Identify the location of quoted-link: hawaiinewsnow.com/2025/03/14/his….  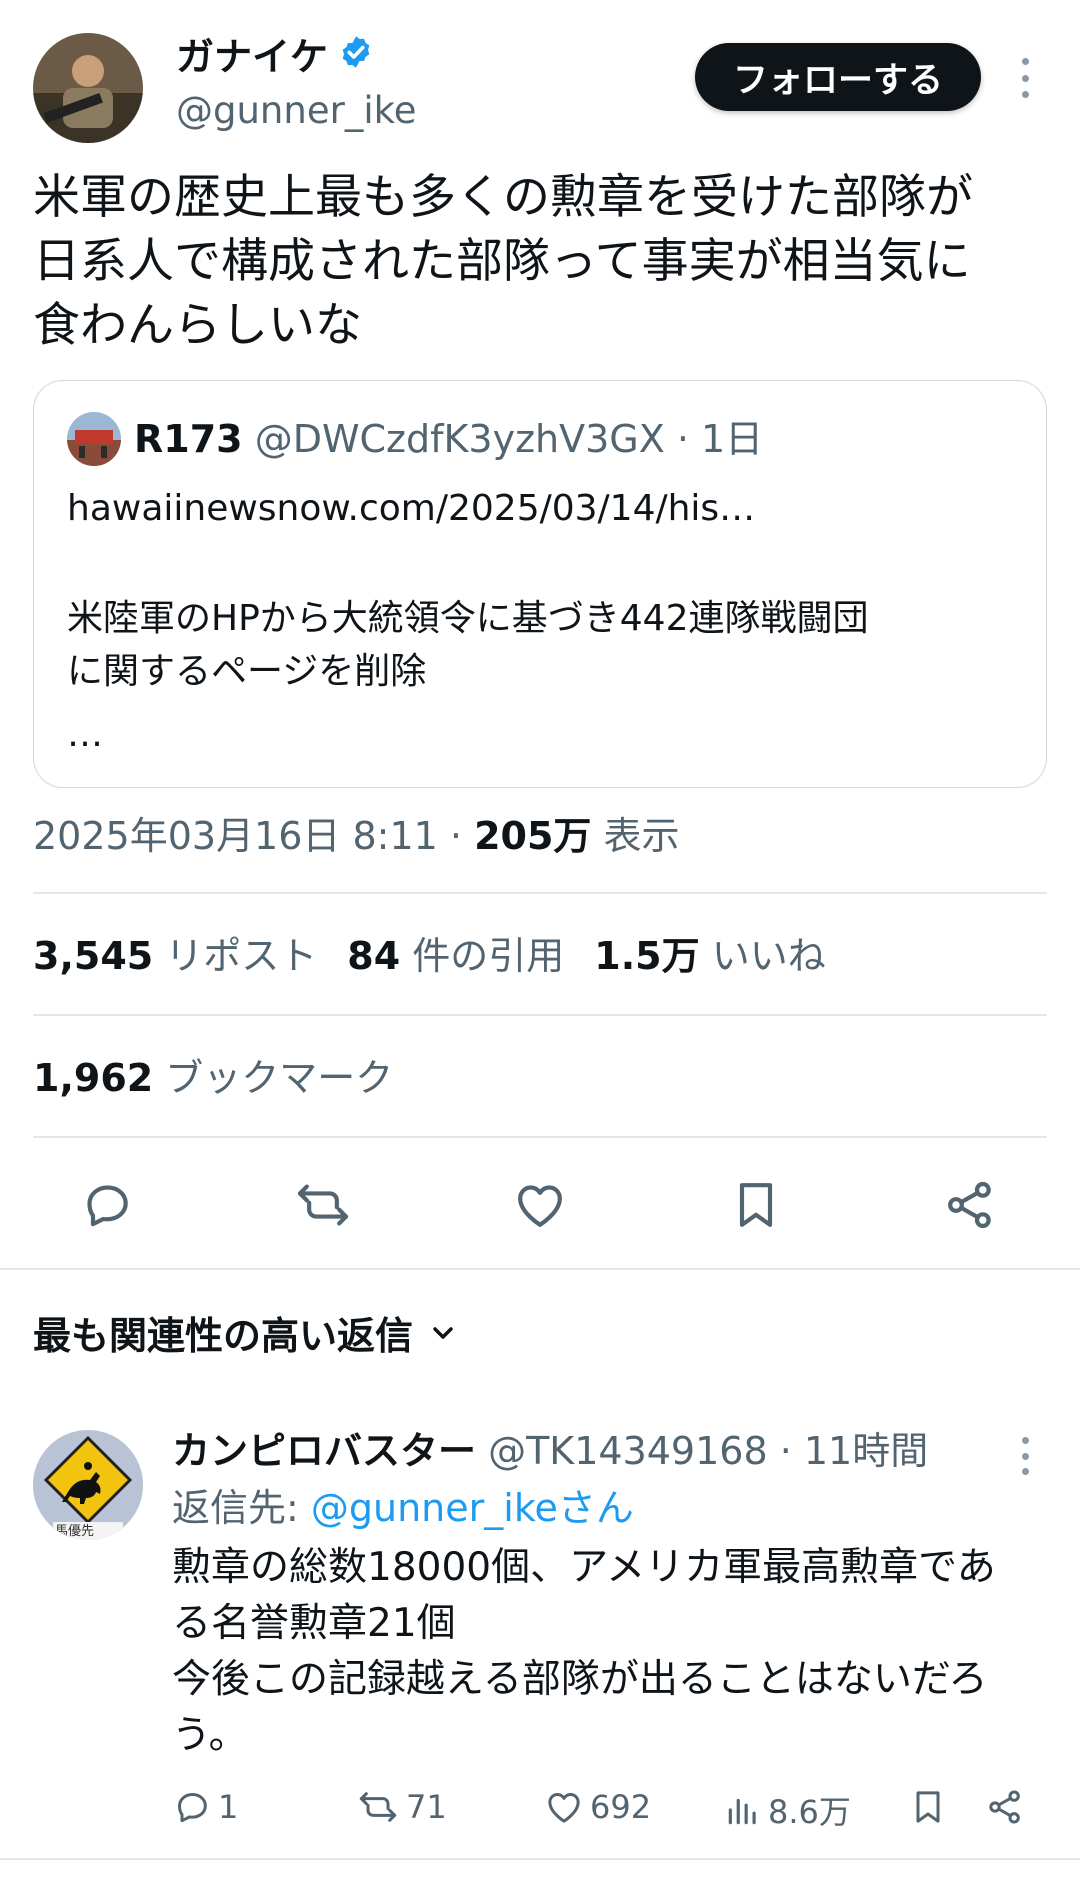
(411, 509).